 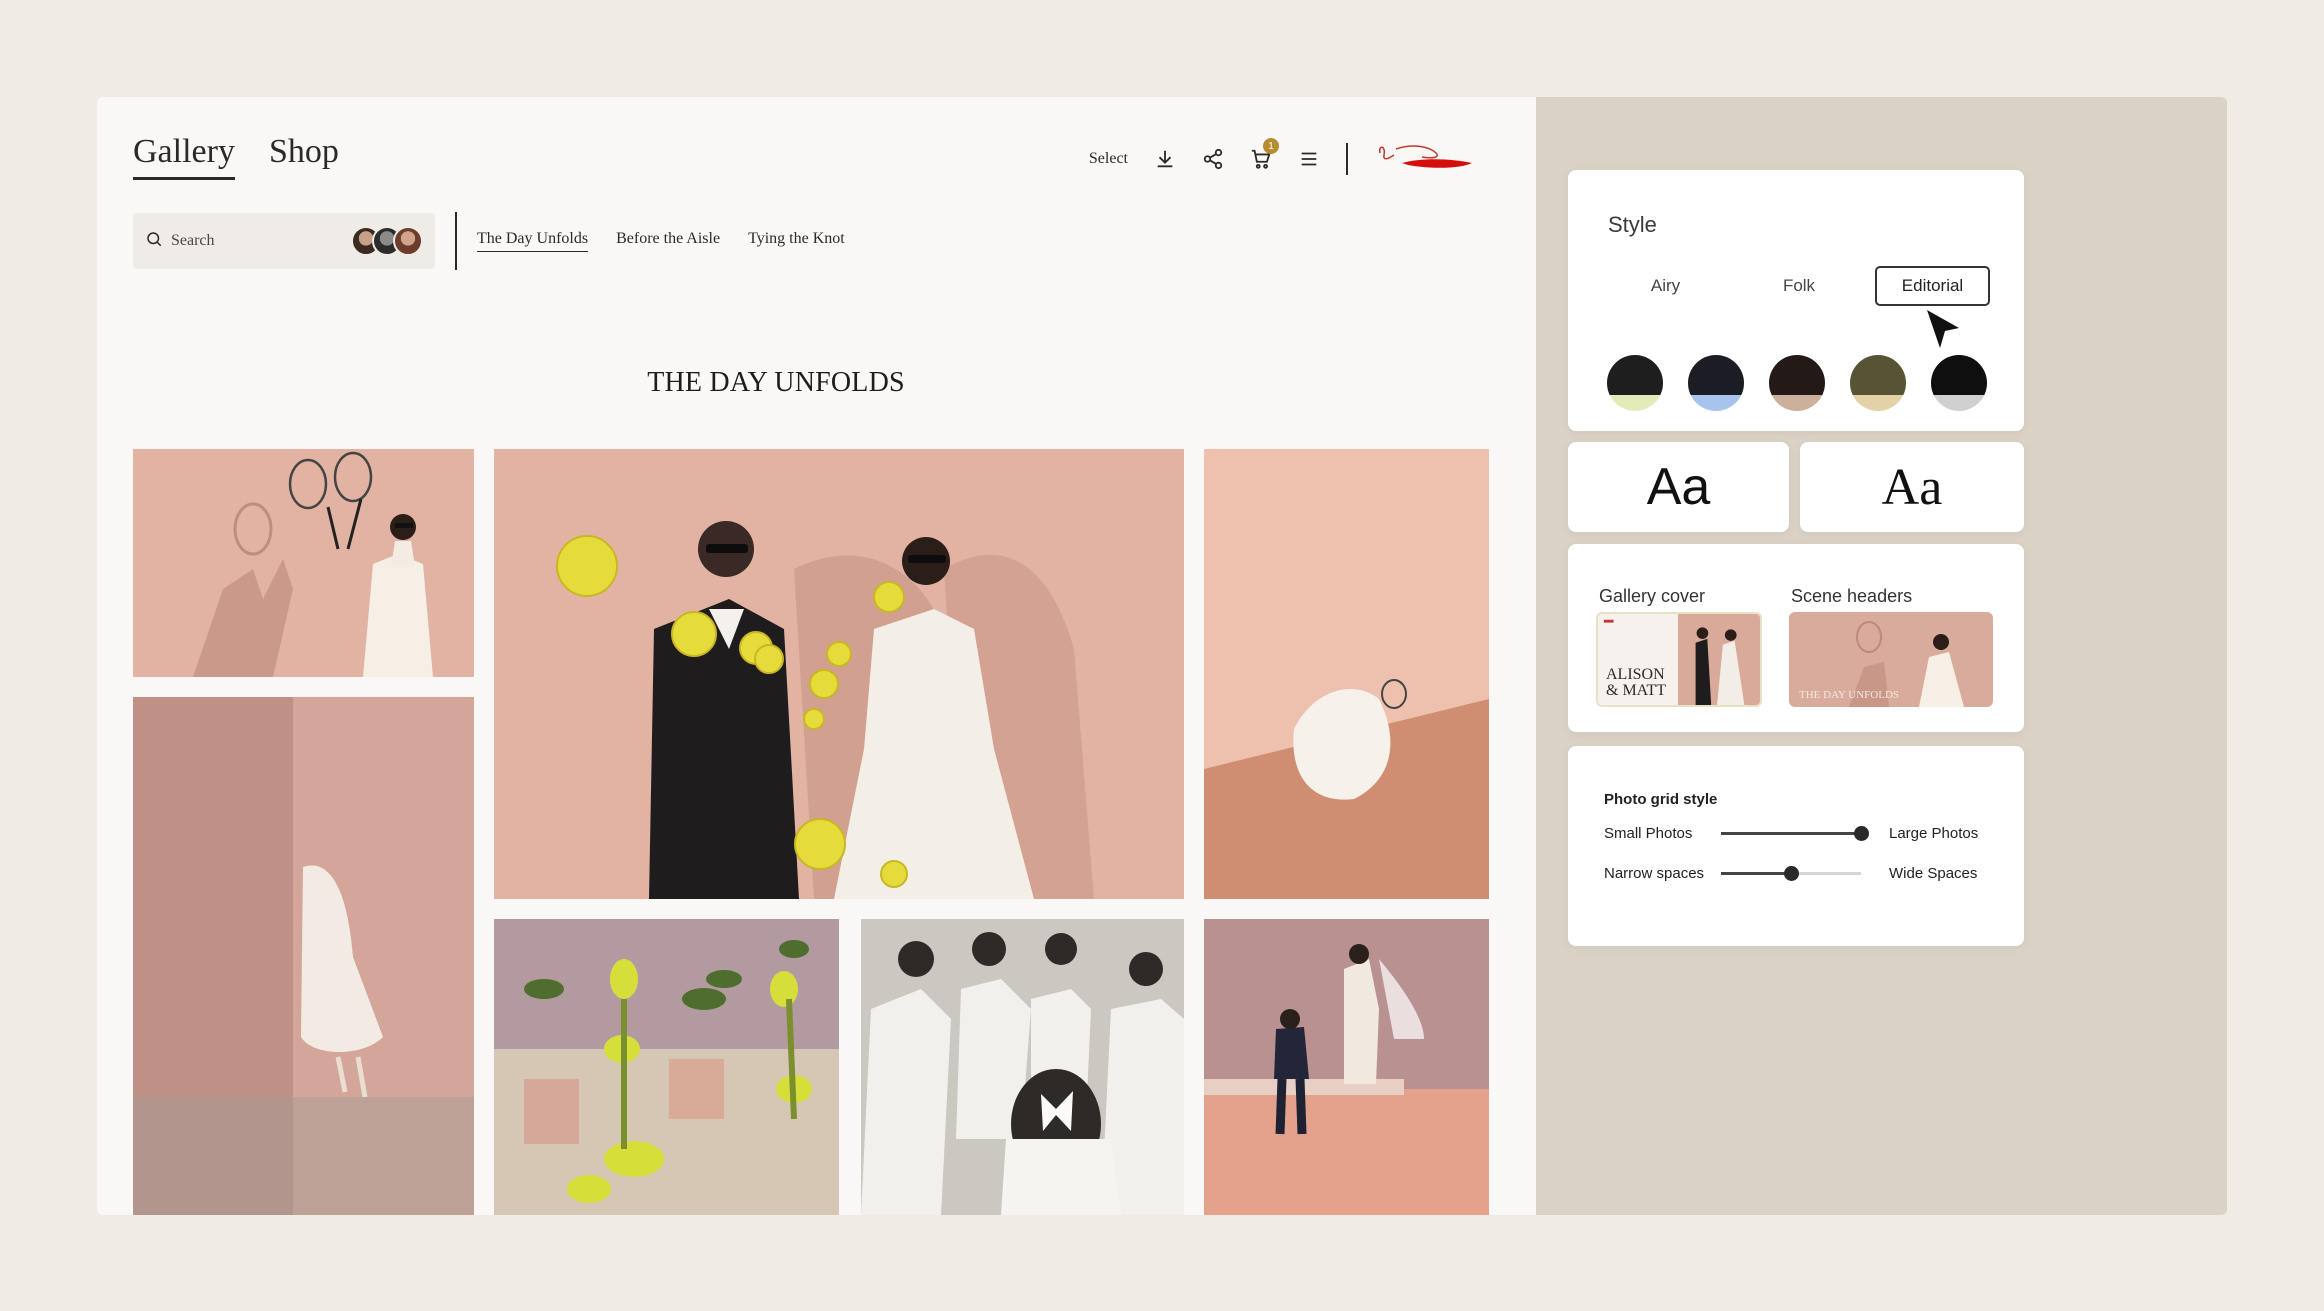 I want to click on select-button: Select, so click(x=1108, y=159).